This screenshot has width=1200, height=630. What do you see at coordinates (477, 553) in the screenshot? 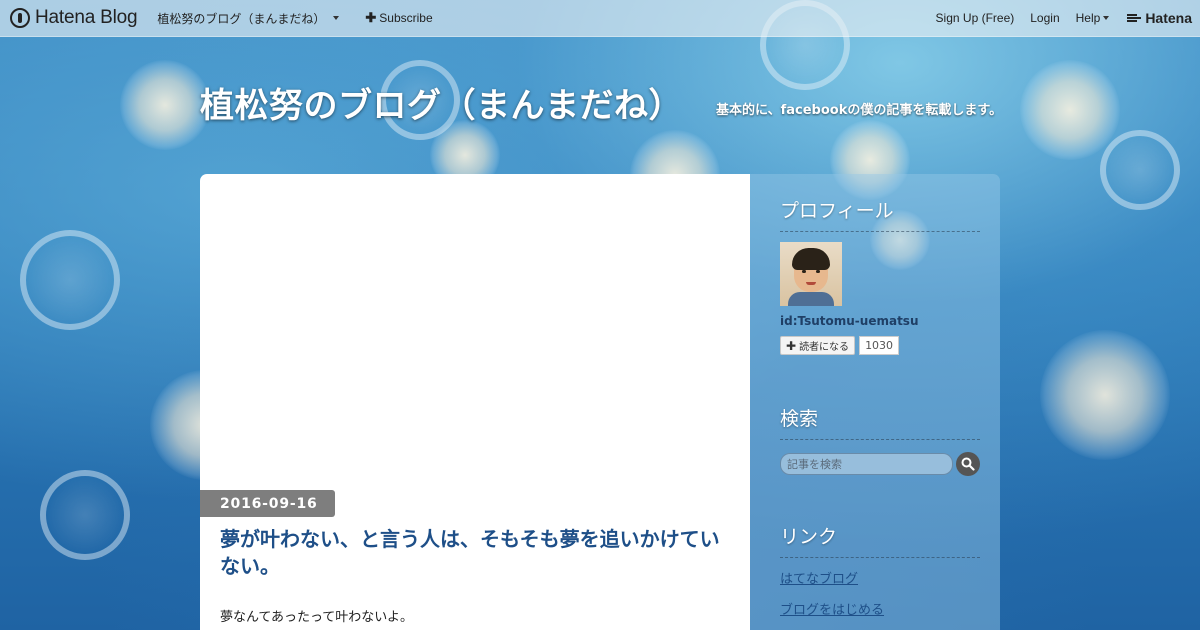
I see `entry-title: 夢が叶わない、と言う人は、そもそも夢を追いかけていない。` at bounding box center [477, 553].